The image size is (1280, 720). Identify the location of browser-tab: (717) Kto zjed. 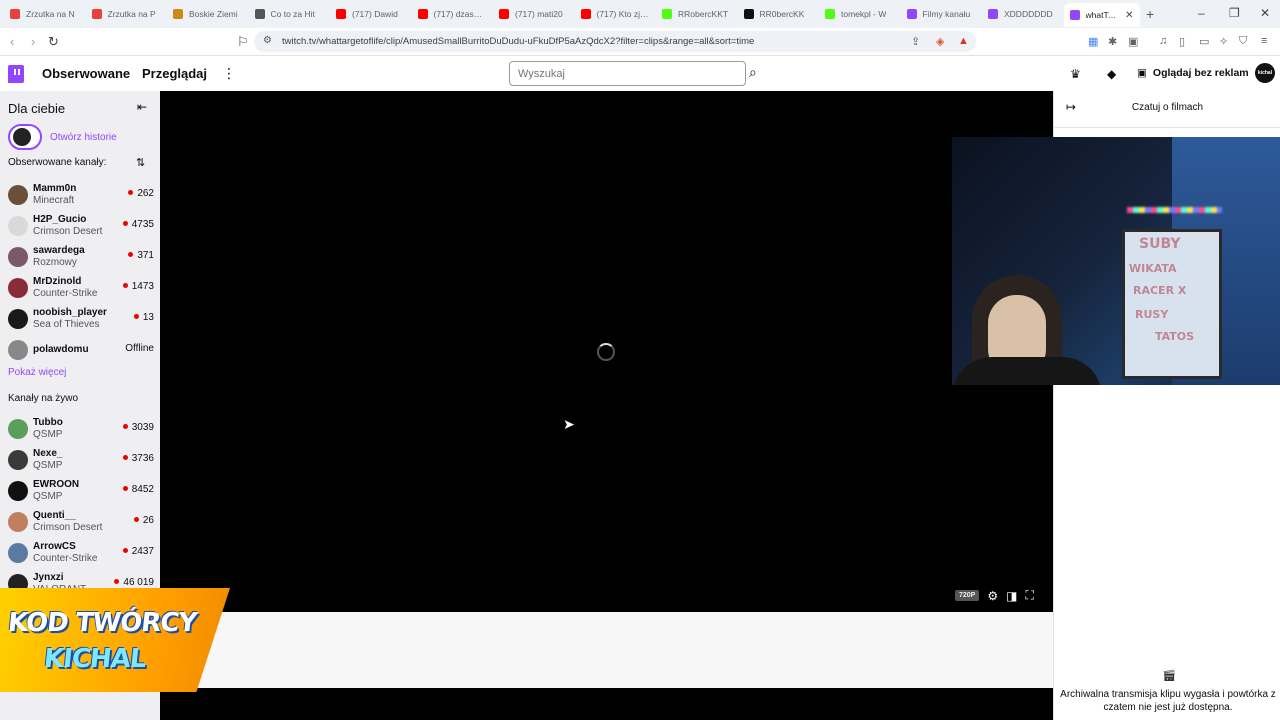
(615, 14).